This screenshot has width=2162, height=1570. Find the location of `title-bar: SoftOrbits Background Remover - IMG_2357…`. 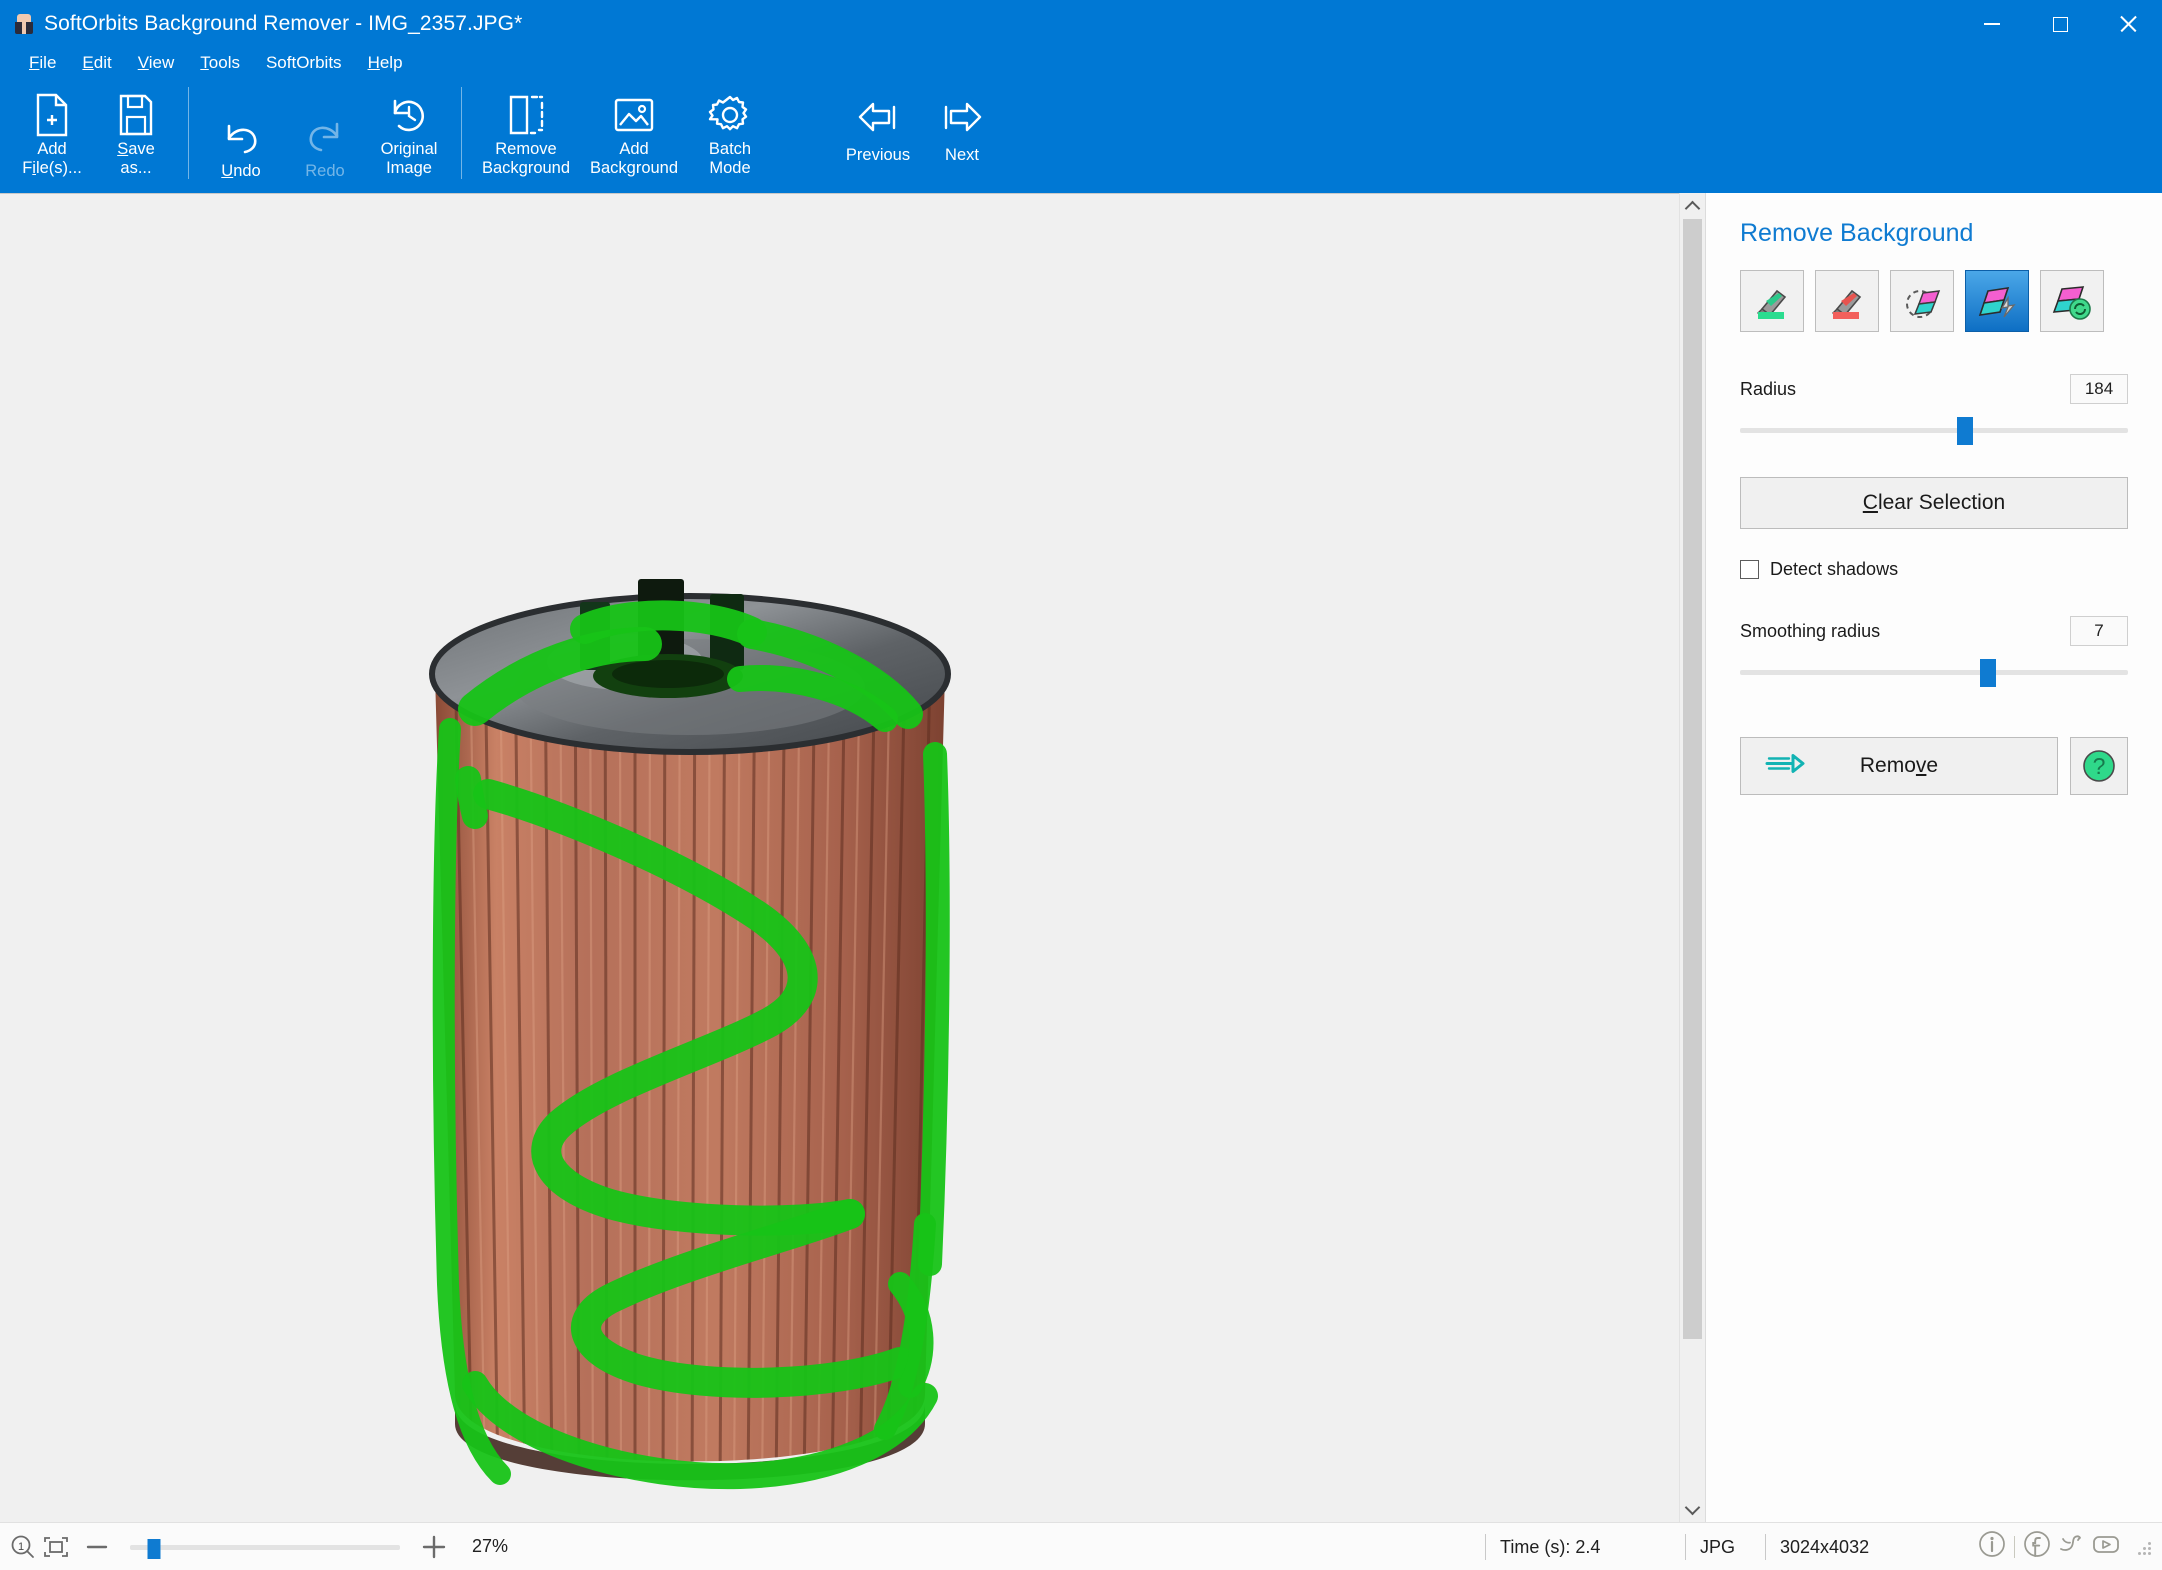

title-bar: SoftOrbits Background Remover - IMG_2357… is located at coordinates (1081, 24).